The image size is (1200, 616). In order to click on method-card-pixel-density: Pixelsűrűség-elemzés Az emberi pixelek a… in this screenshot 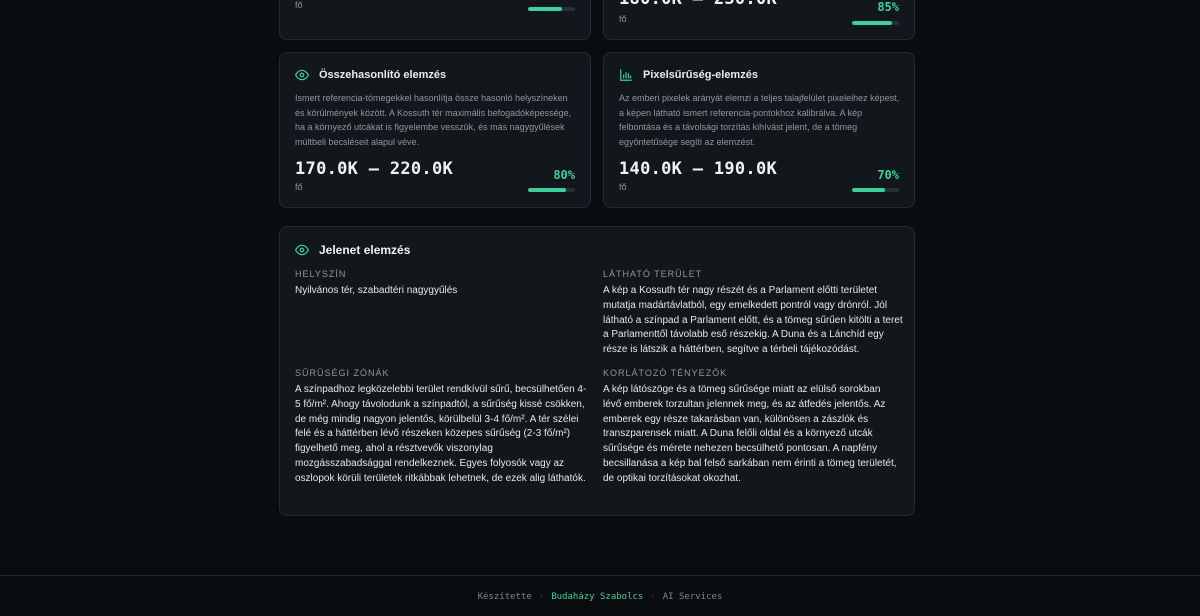, I will do `click(759, 130)`.